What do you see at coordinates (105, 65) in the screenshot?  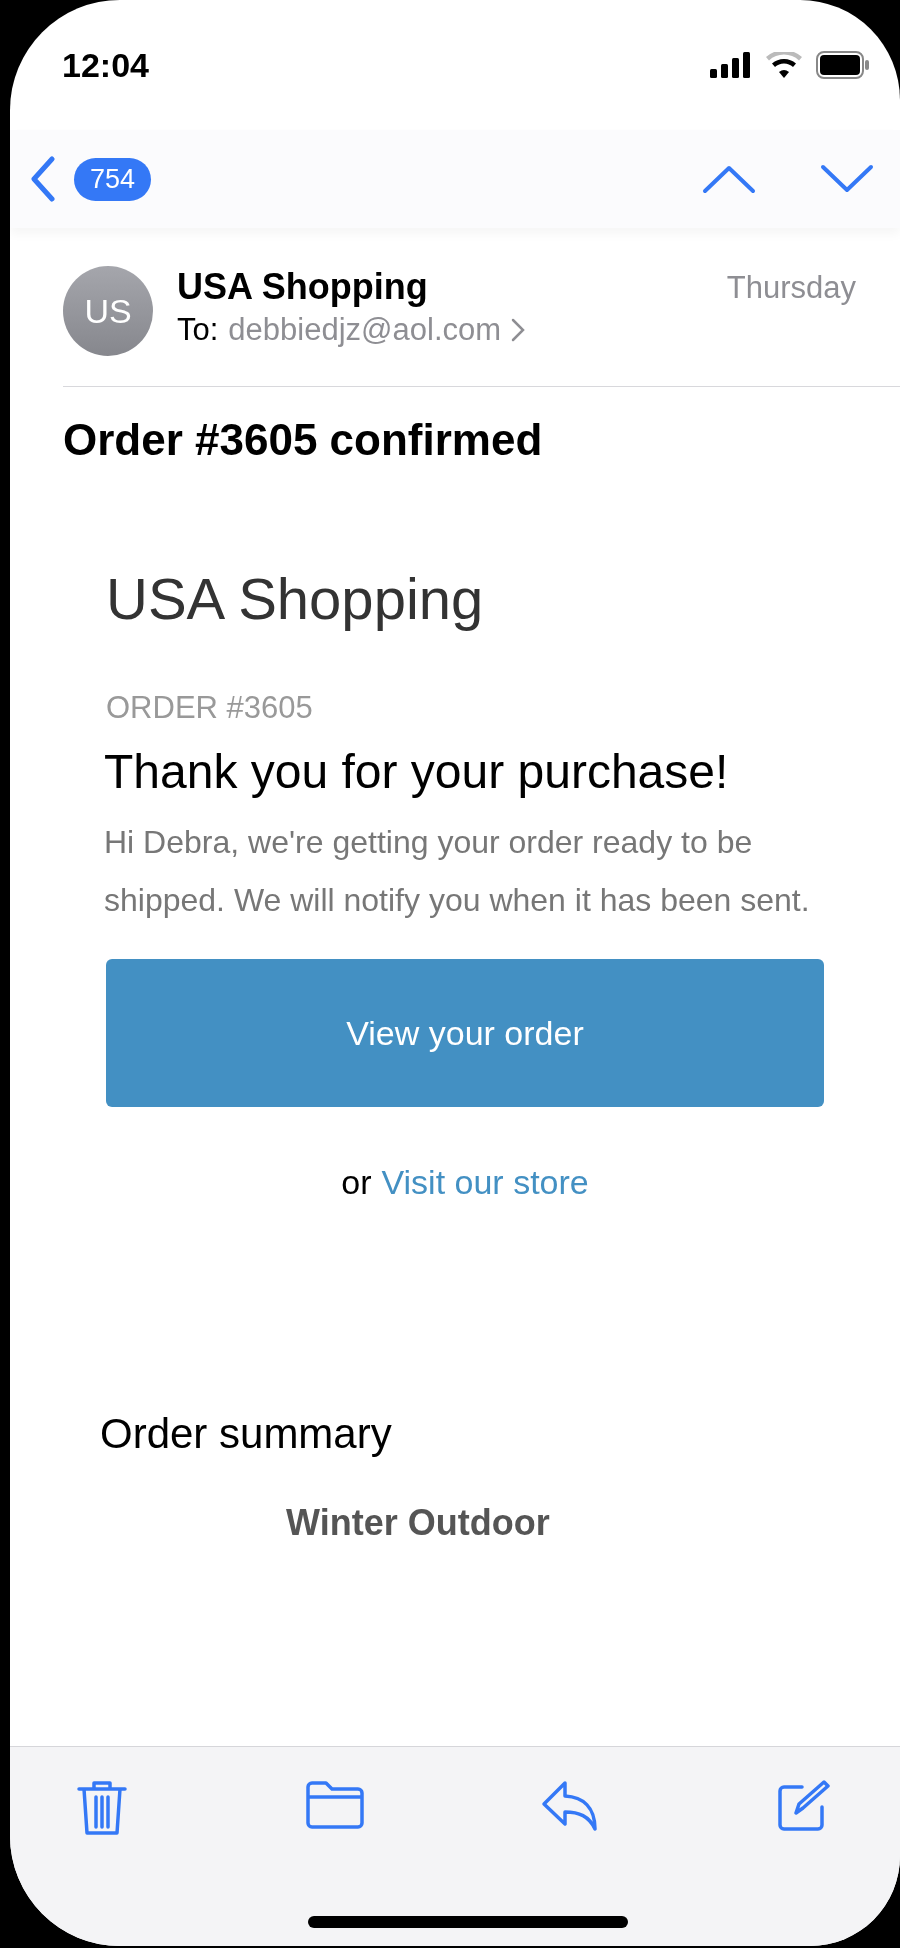 I see `status-time: 12:04` at bounding box center [105, 65].